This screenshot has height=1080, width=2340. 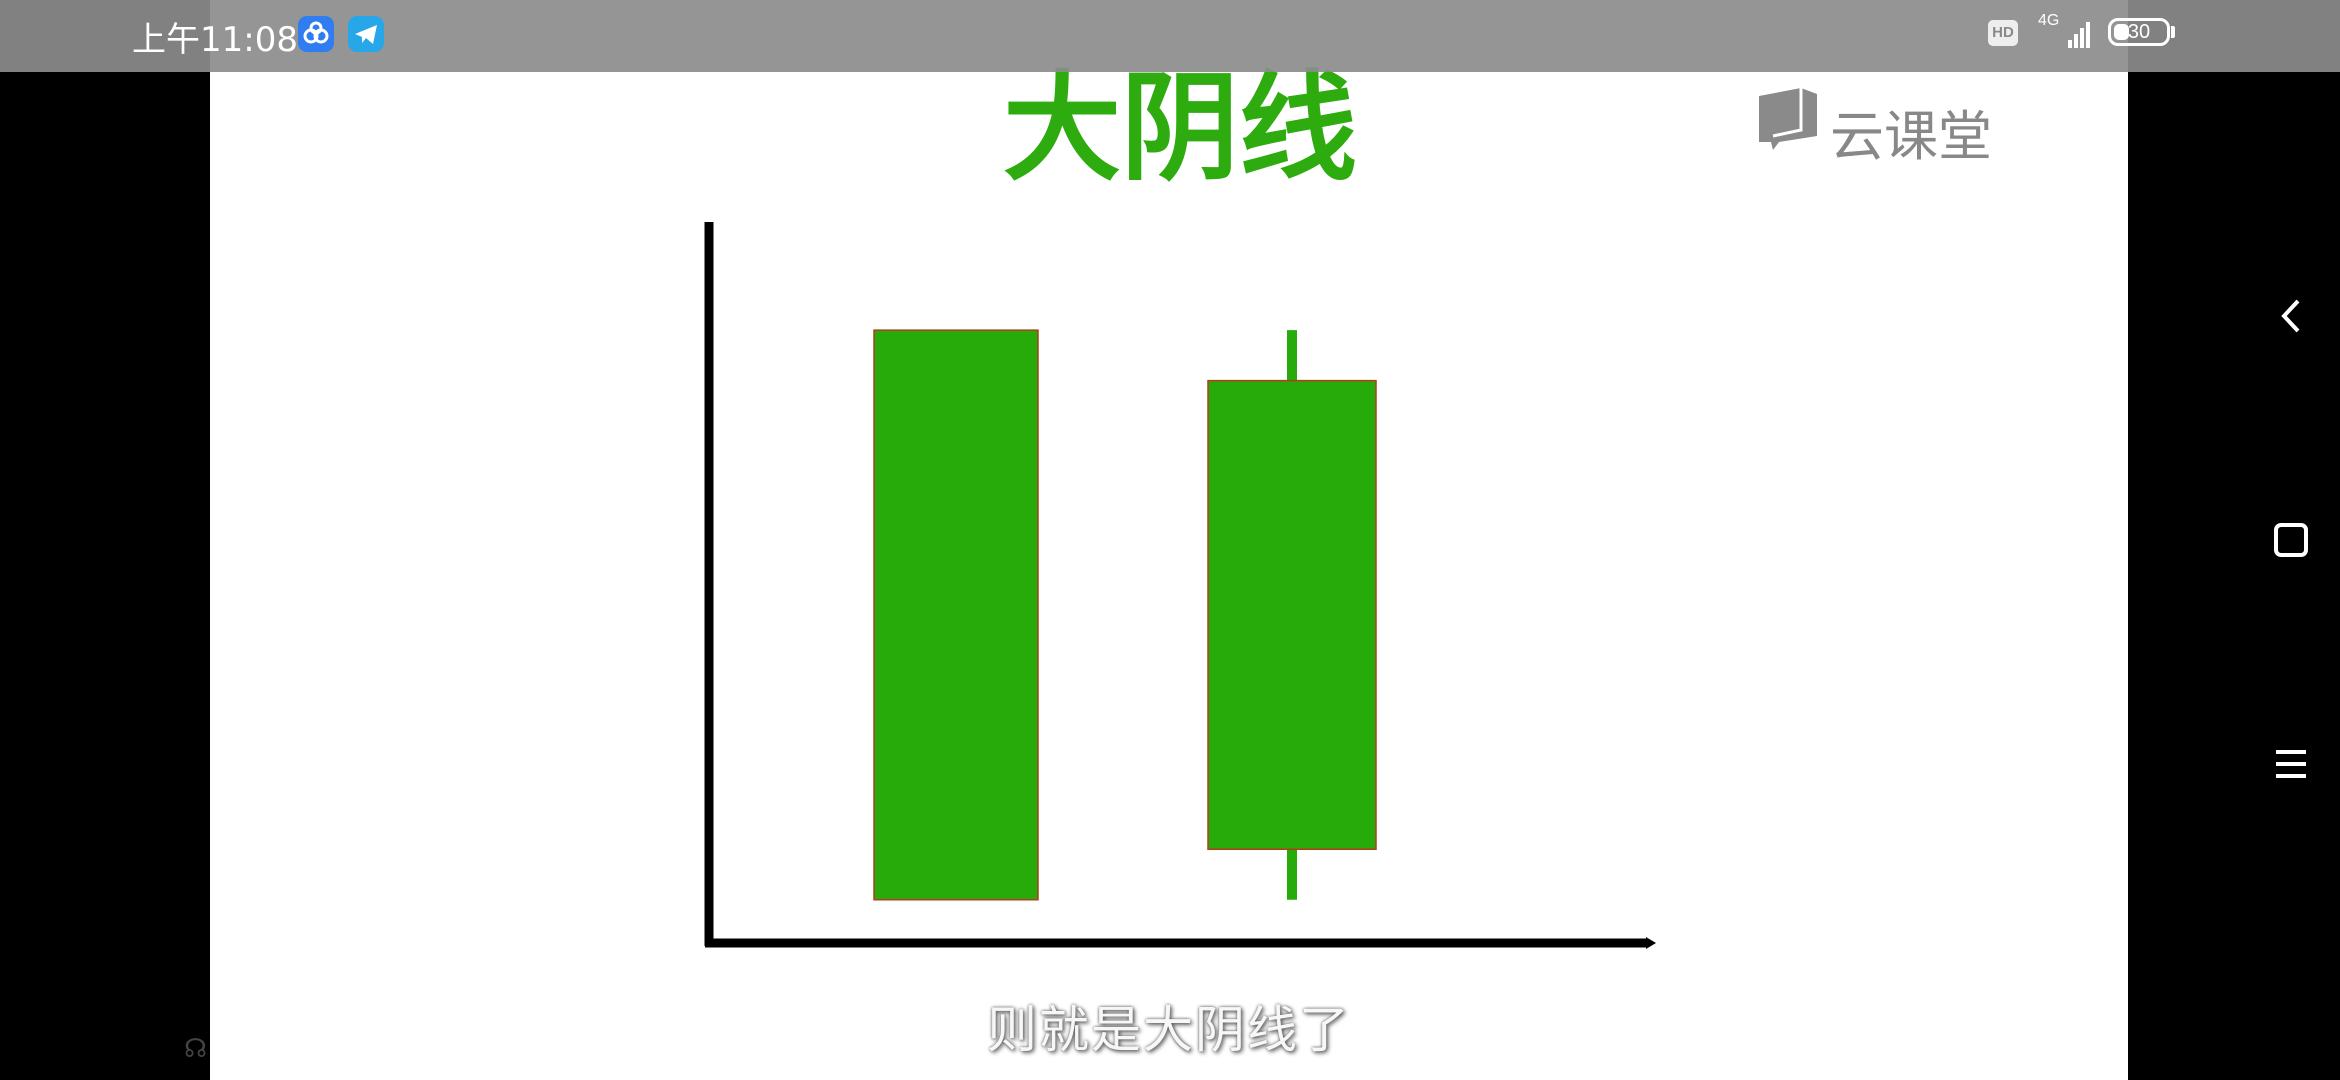 I want to click on home-button, so click(x=2234, y=540).